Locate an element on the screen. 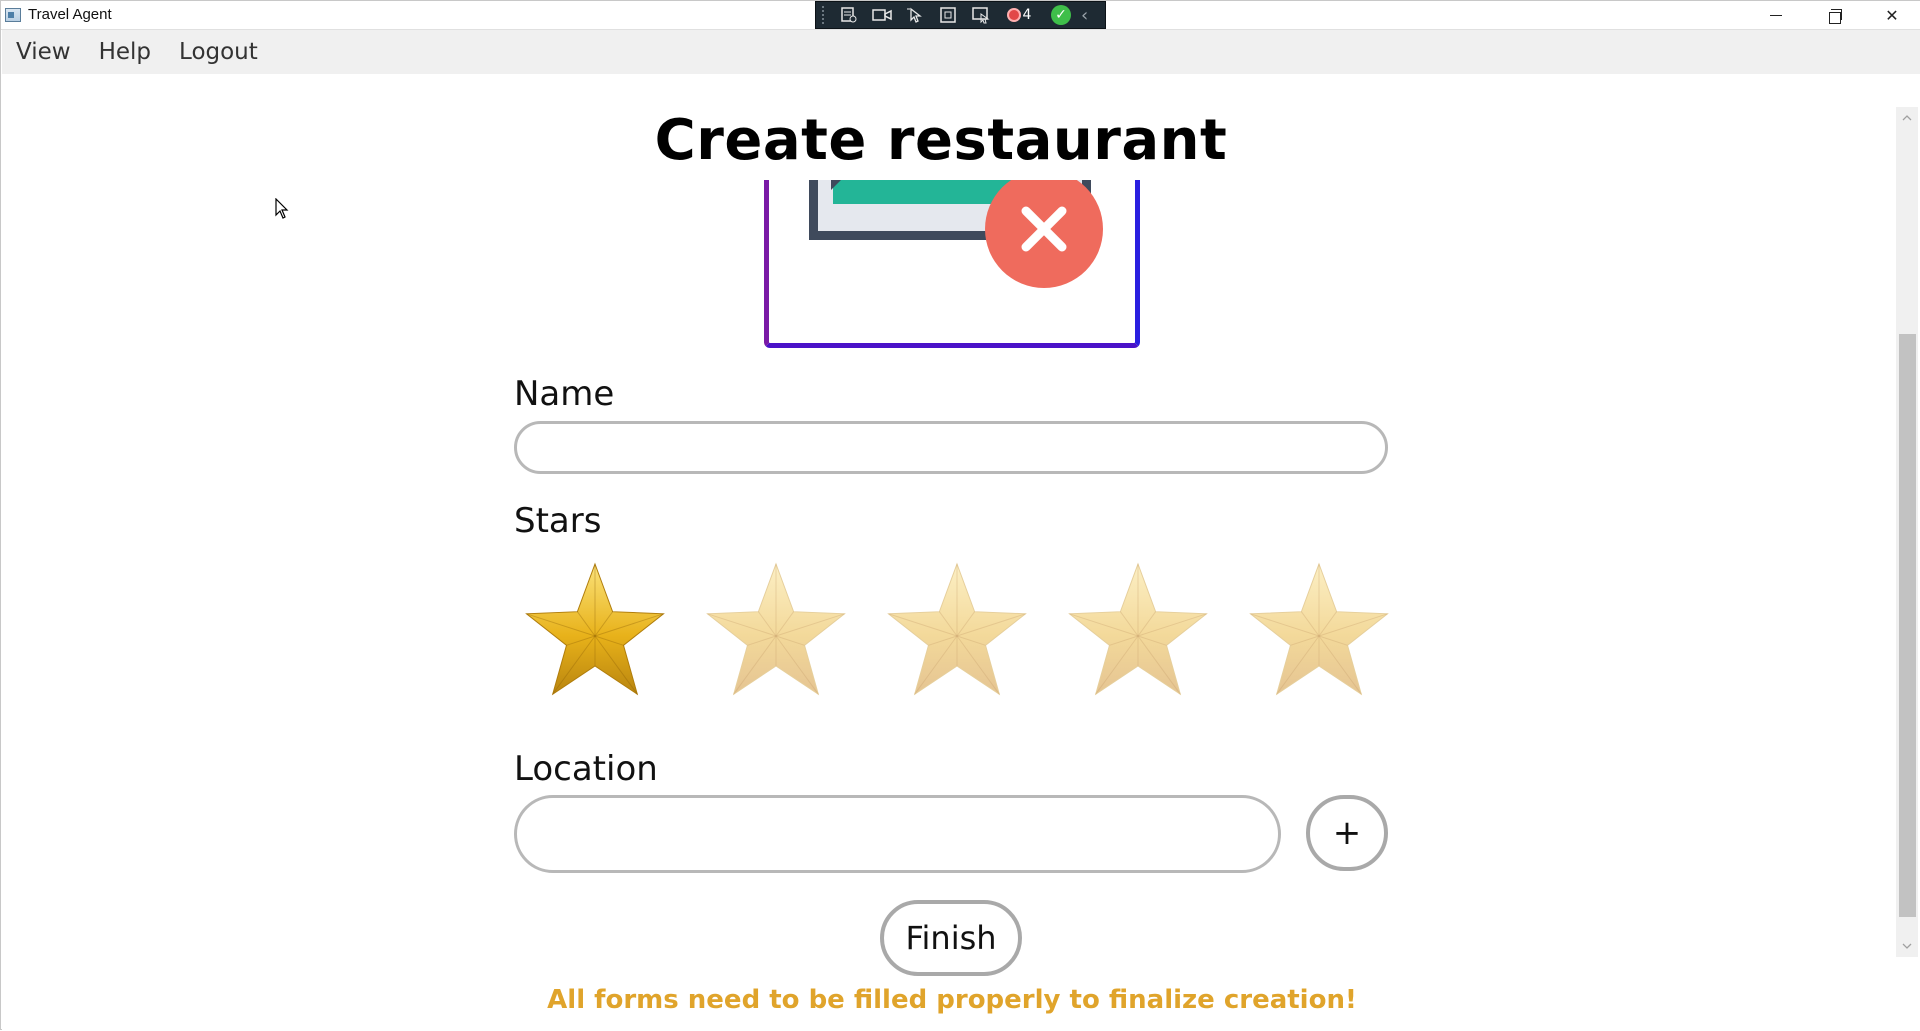 Image resolution: width=1920 pixels, height=1031 pixels. screen-capture-toolbar: 4 ✓ ‹ is located at coordinates (960, 15).